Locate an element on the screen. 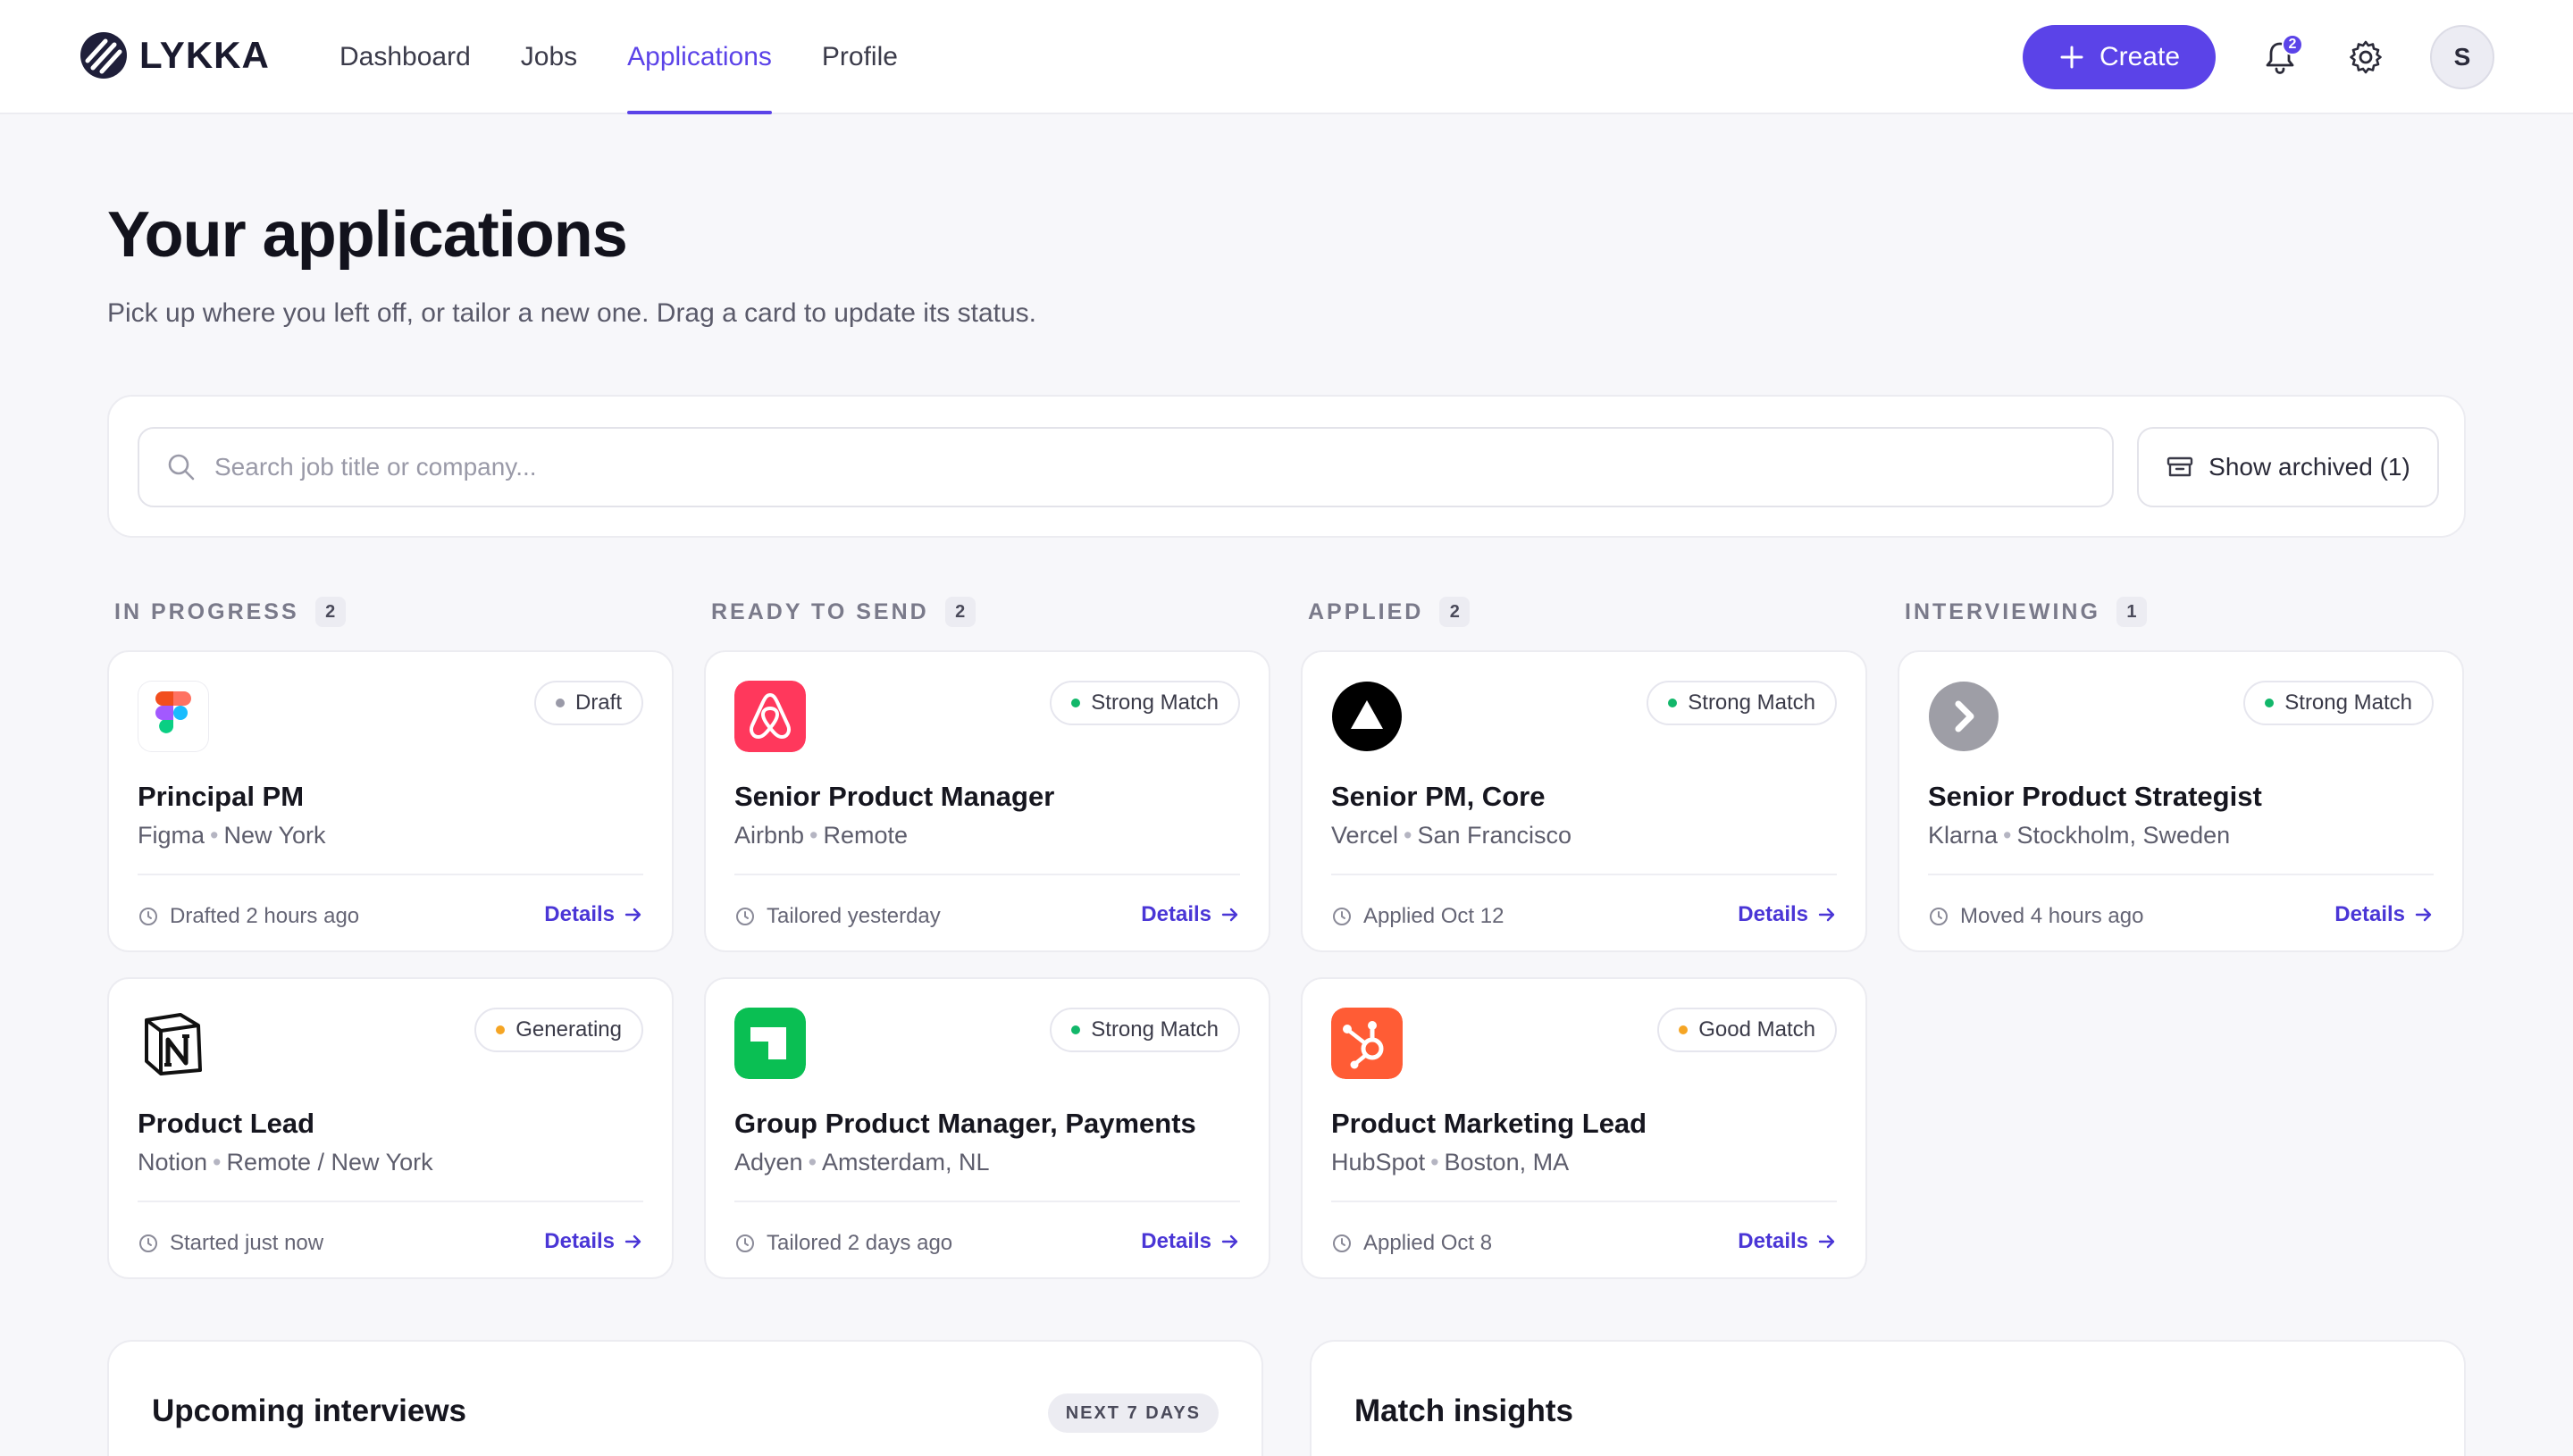 The height and width of the screenshot is (1456, 2573). status-badge: Draft is located at coordinates (588, 703).